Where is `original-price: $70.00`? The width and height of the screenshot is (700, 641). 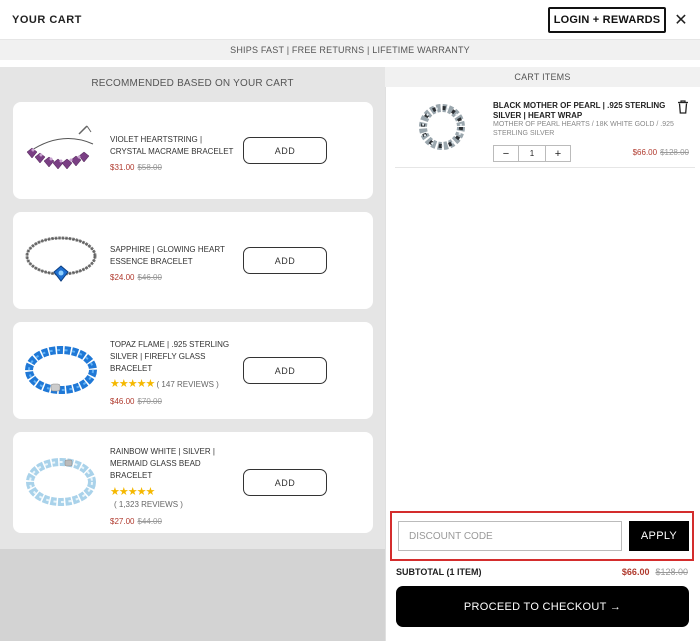 original-price: $70.00 is located at coordinates (149, 401).